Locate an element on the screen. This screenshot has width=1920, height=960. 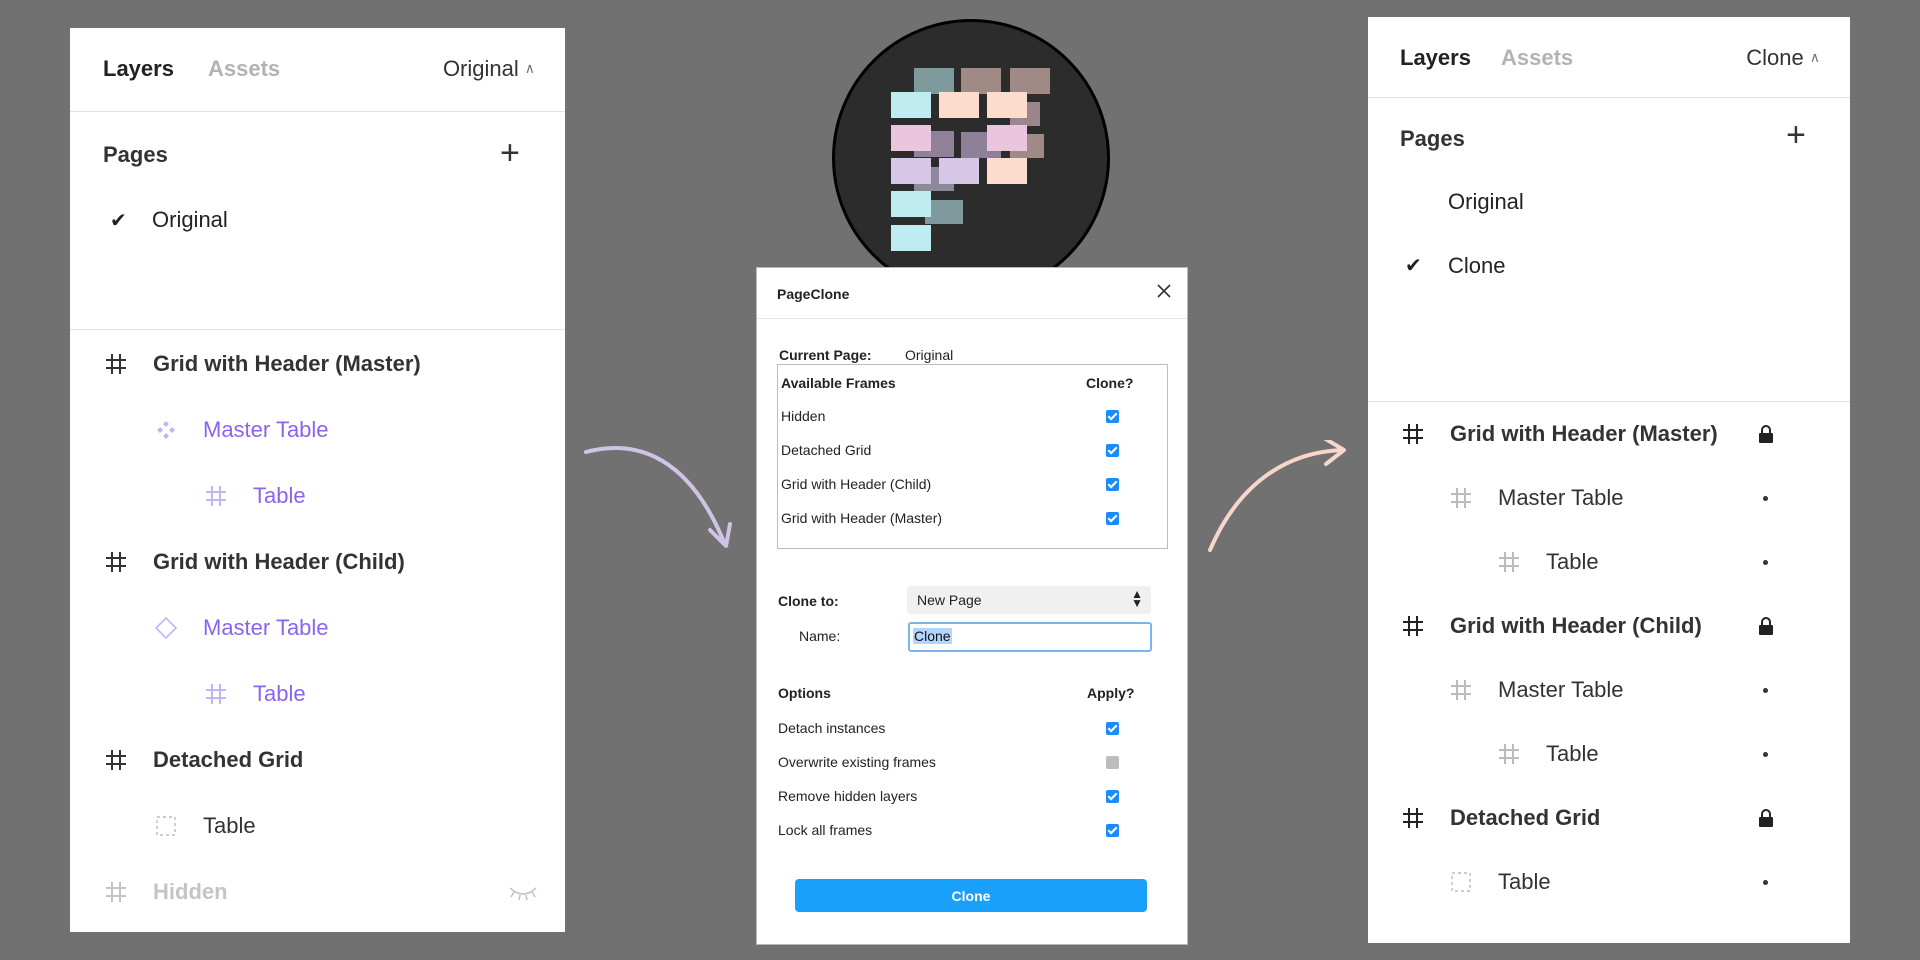
frame-name: Grid with Header (Master) is located at coordinates (862, 518).